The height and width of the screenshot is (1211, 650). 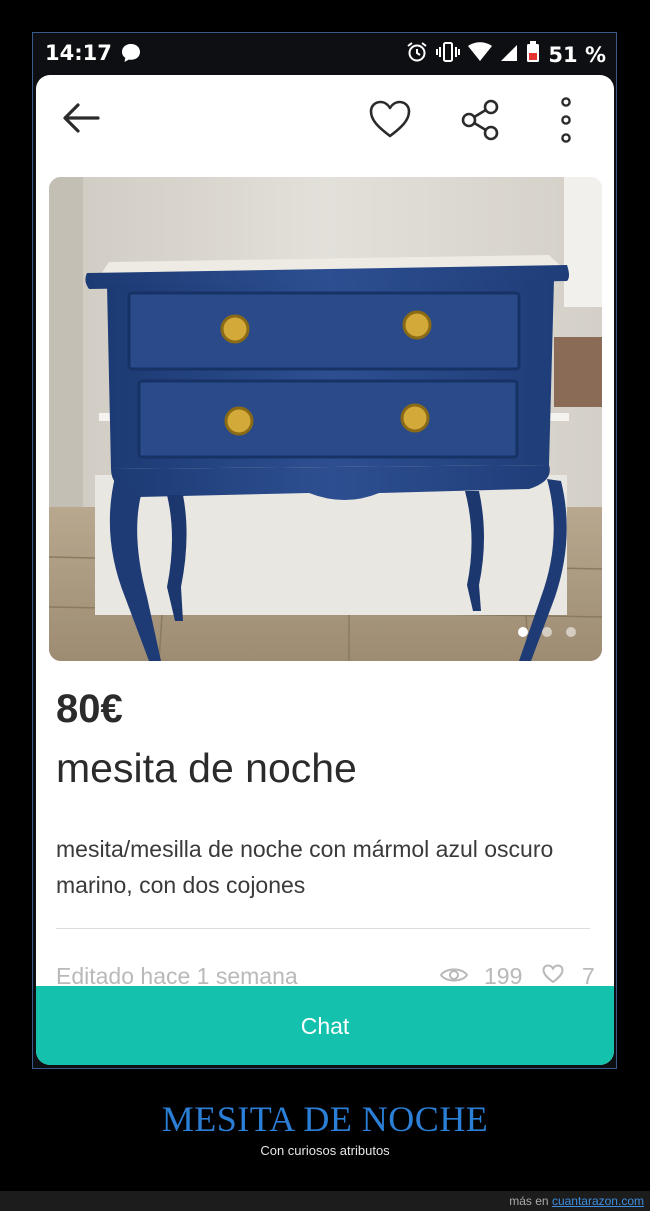 What do you see at coordinates (390, 121) in the screenshot?
I see `heart-icon` at bounding box center [390, 121].